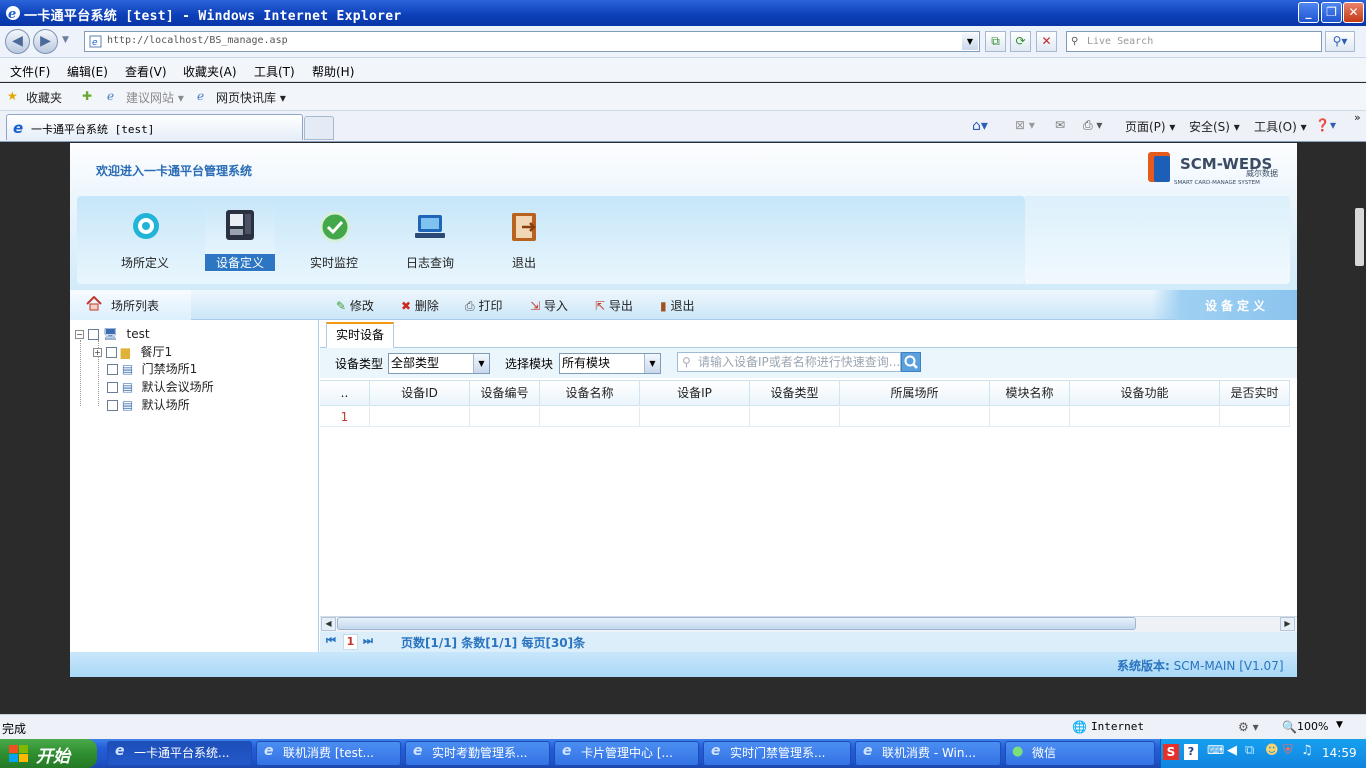  I want to click on refresh-icon: ⟳, so click(1020, 41).